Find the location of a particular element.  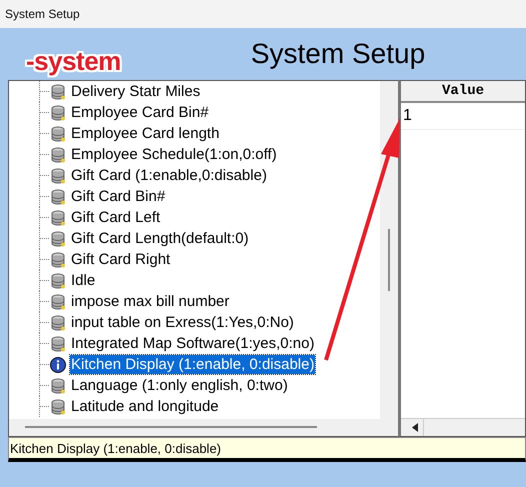

tree-item: Employee Schedule(1:on,0:off) is located at coordinates (174, 154).